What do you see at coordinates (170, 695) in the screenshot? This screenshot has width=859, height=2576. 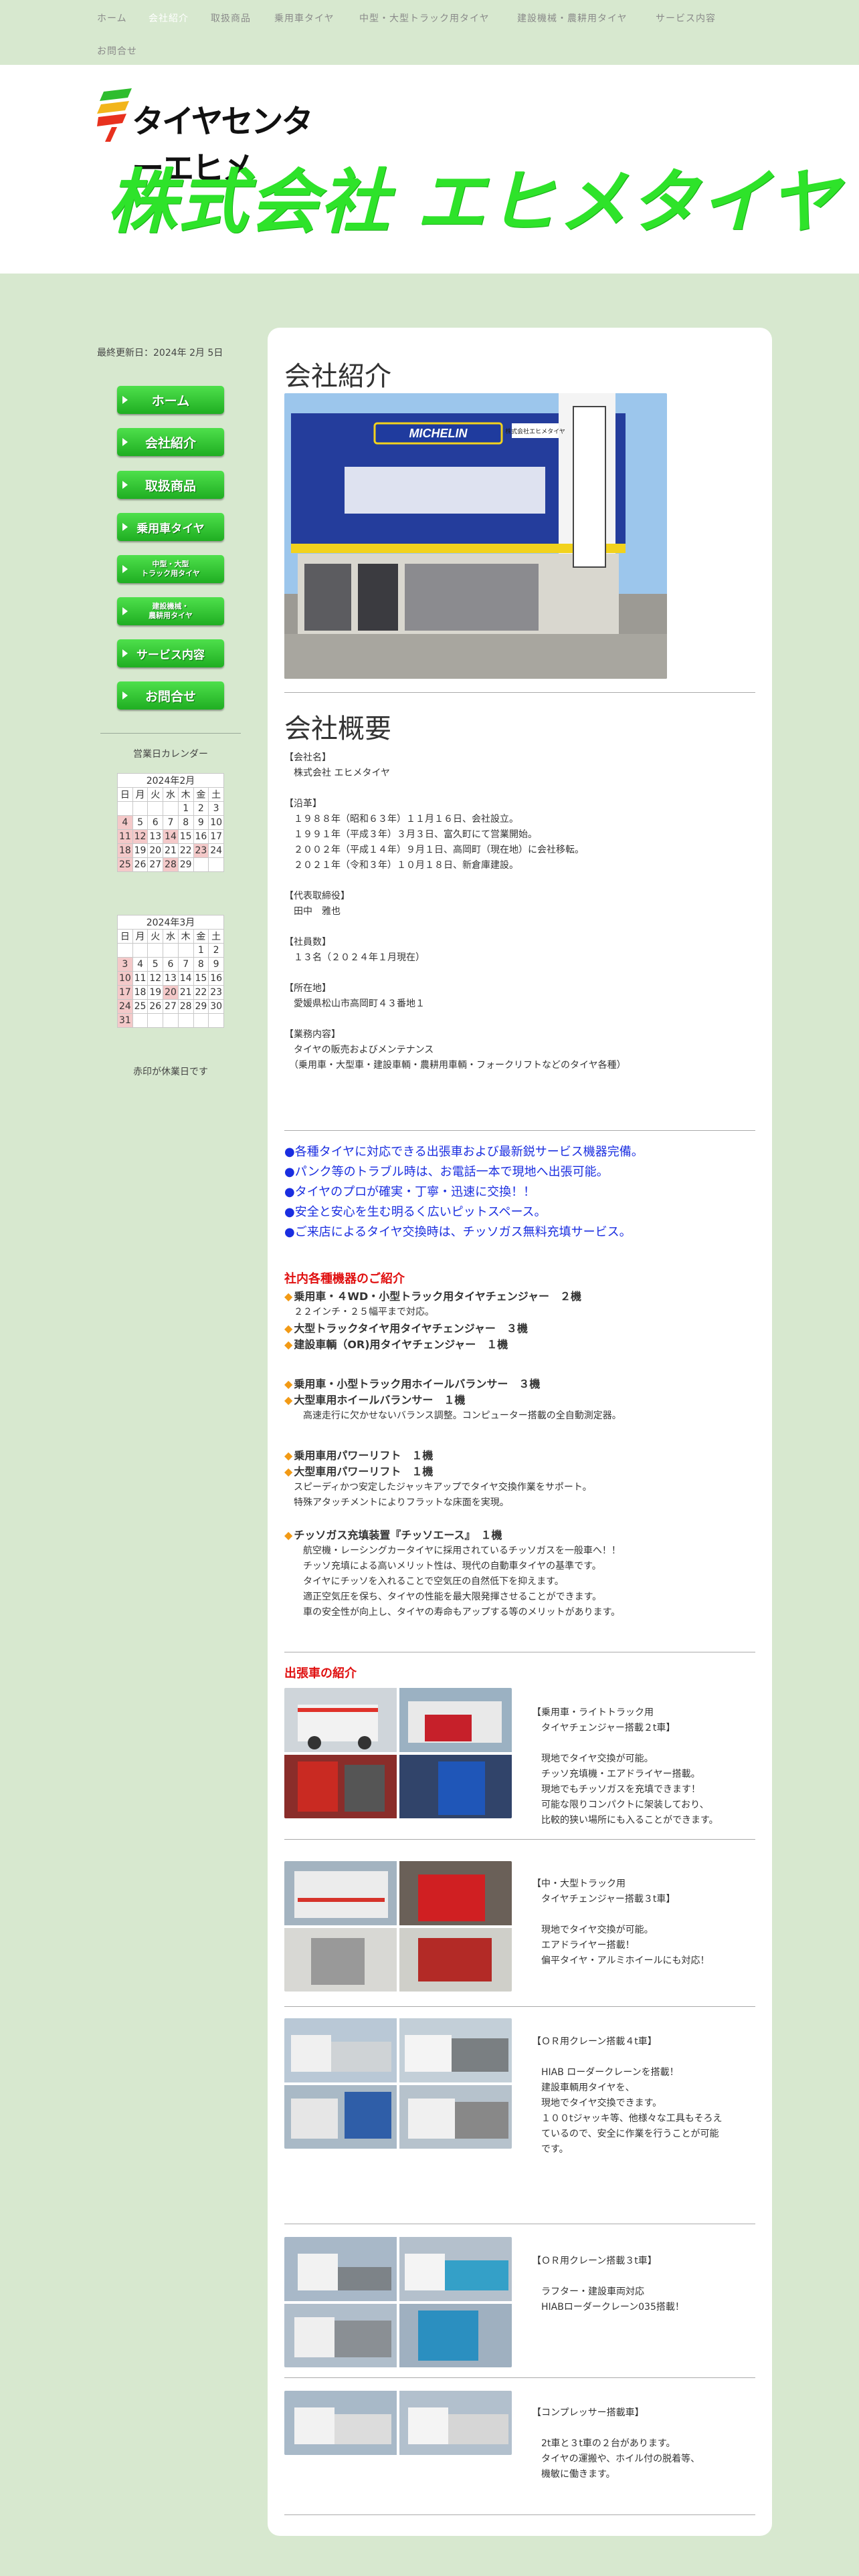 I see `side-button-contact: お問合せ` at bounding box center [170, 695].